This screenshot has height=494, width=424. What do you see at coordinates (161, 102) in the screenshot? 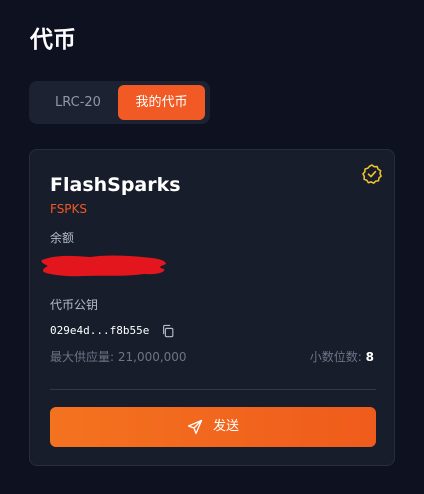
I see `tab-my-tokens: 我的代币` at bounding box center [161, 102].